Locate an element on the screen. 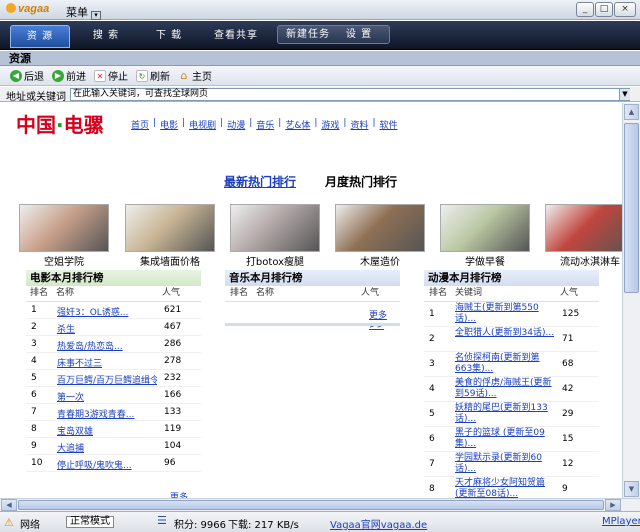 This screenshot has height=532, width=640. music-more-link: 更多>> is located at coordinates (384, 319).